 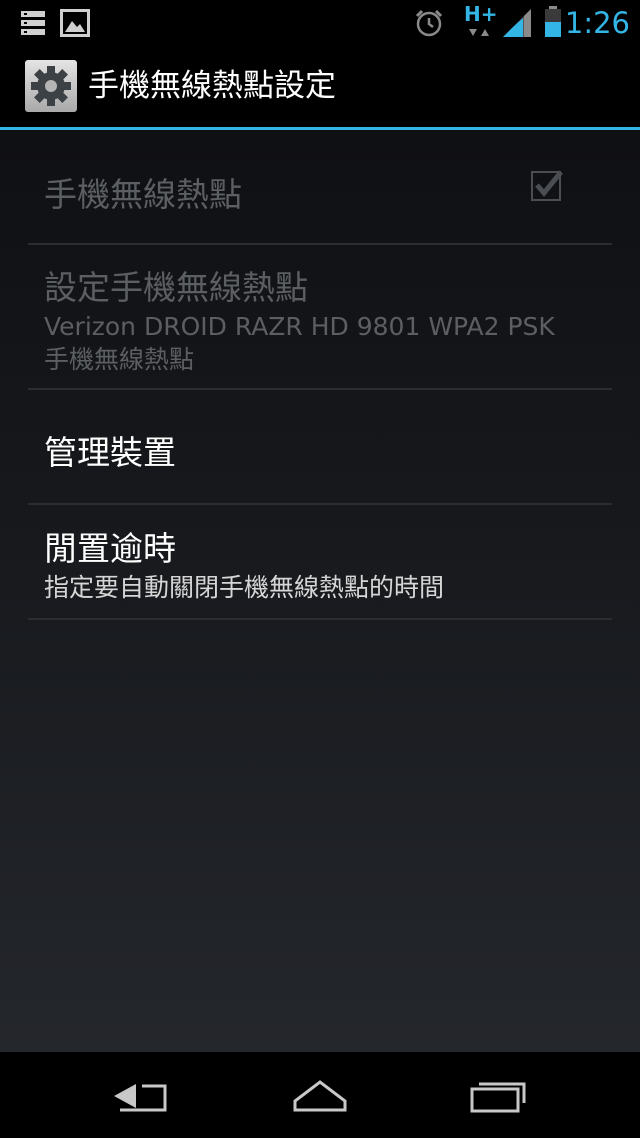 I want to click on hplus-data-icon: H+, so click(x=481, y=21).